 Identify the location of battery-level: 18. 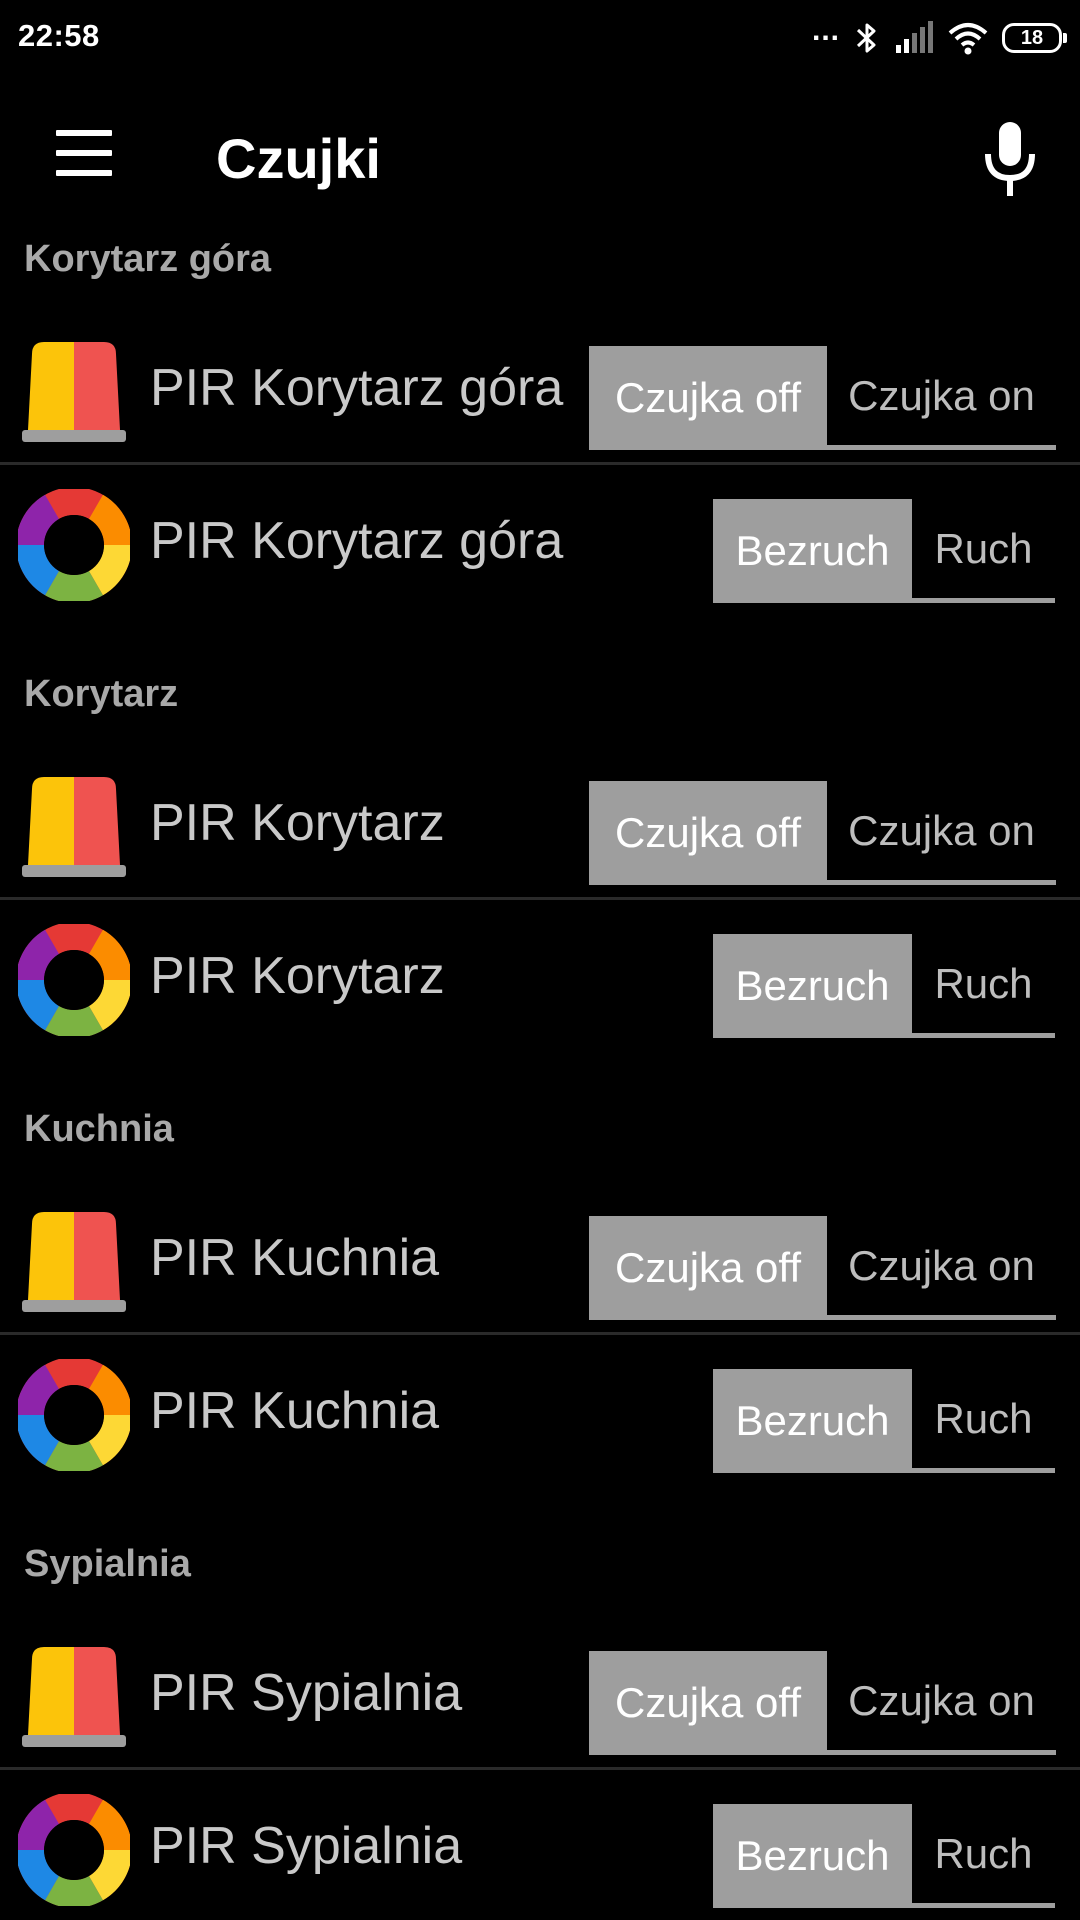
(1032, 37).